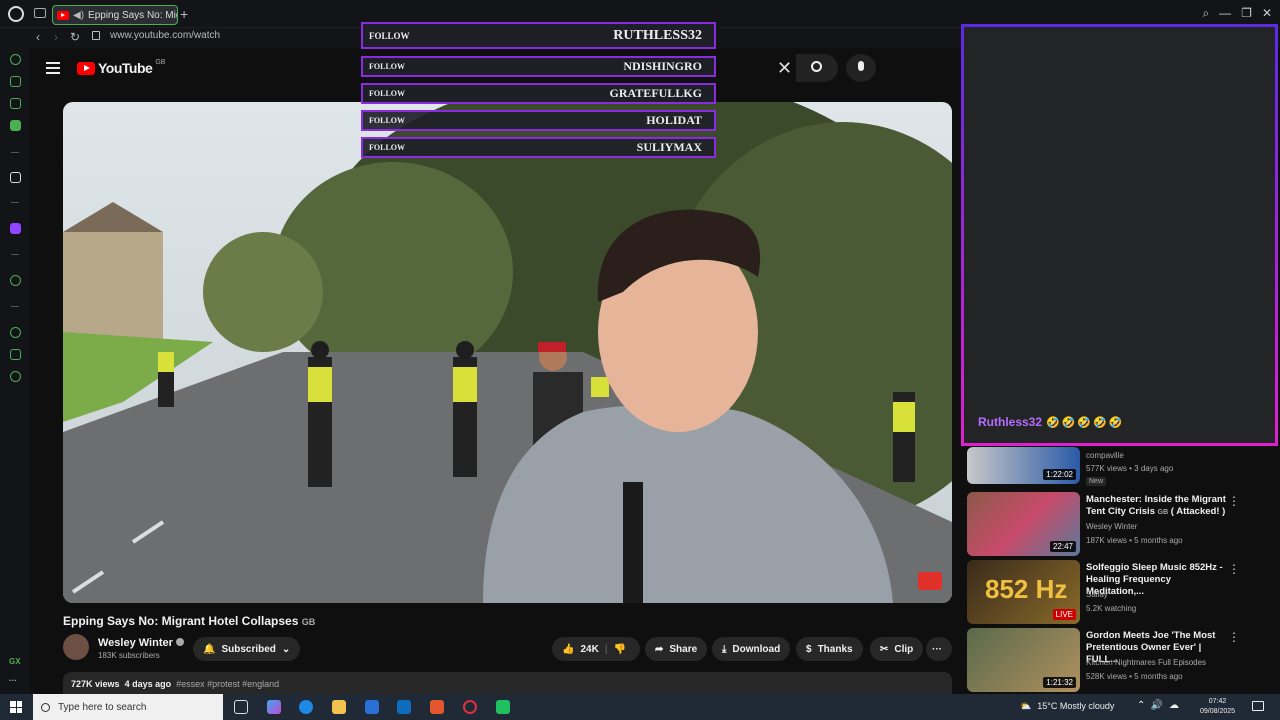 The height and width of the screenshot is (720, 1280). Describe the element at coordinates (676, 649) in the screenshot. I see `share-button: ➦ Share` at that location.